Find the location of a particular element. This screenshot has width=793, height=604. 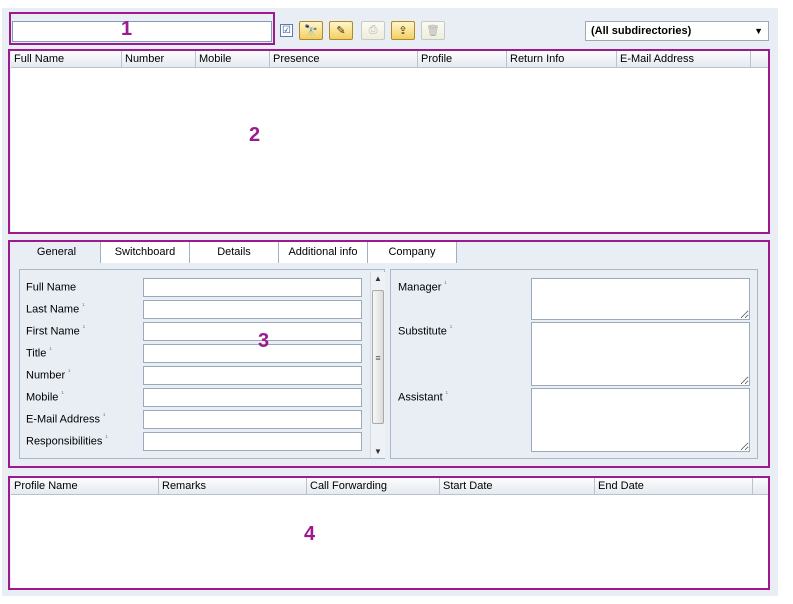

print-icon: ⎙ is located at coordinates (373, 30).